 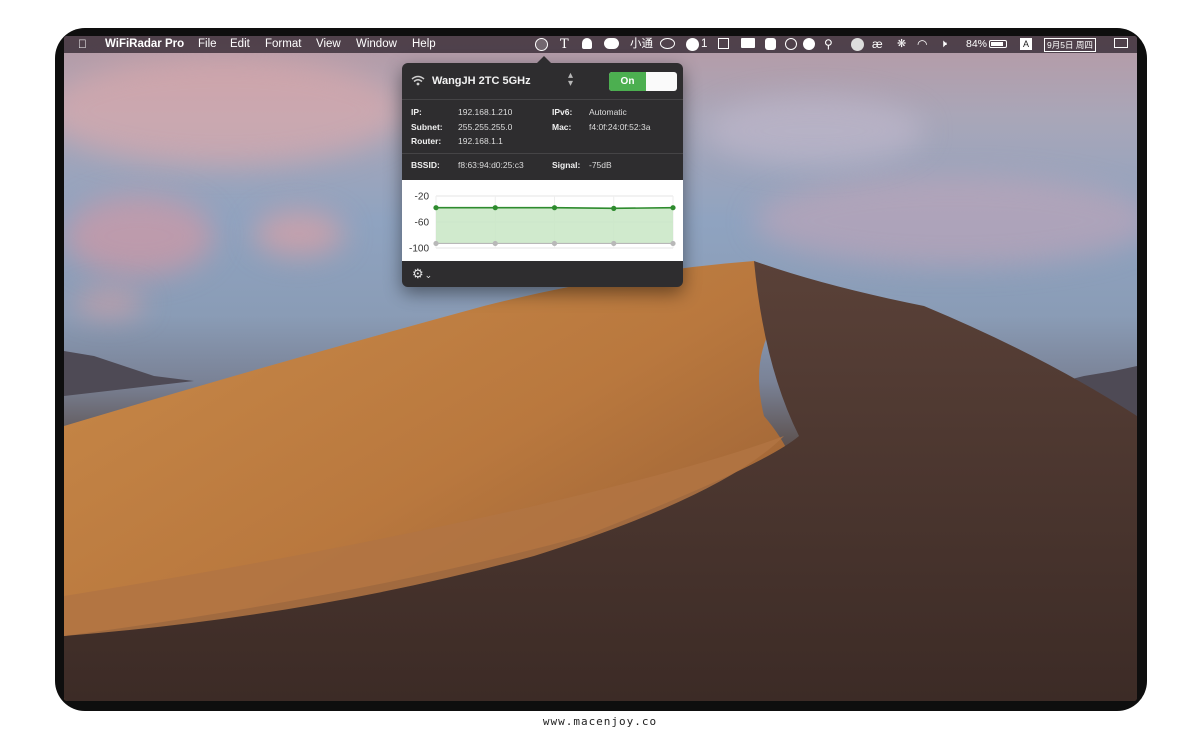 I want to click on gear-status-icon: ❋, so click(x=901, y=44).